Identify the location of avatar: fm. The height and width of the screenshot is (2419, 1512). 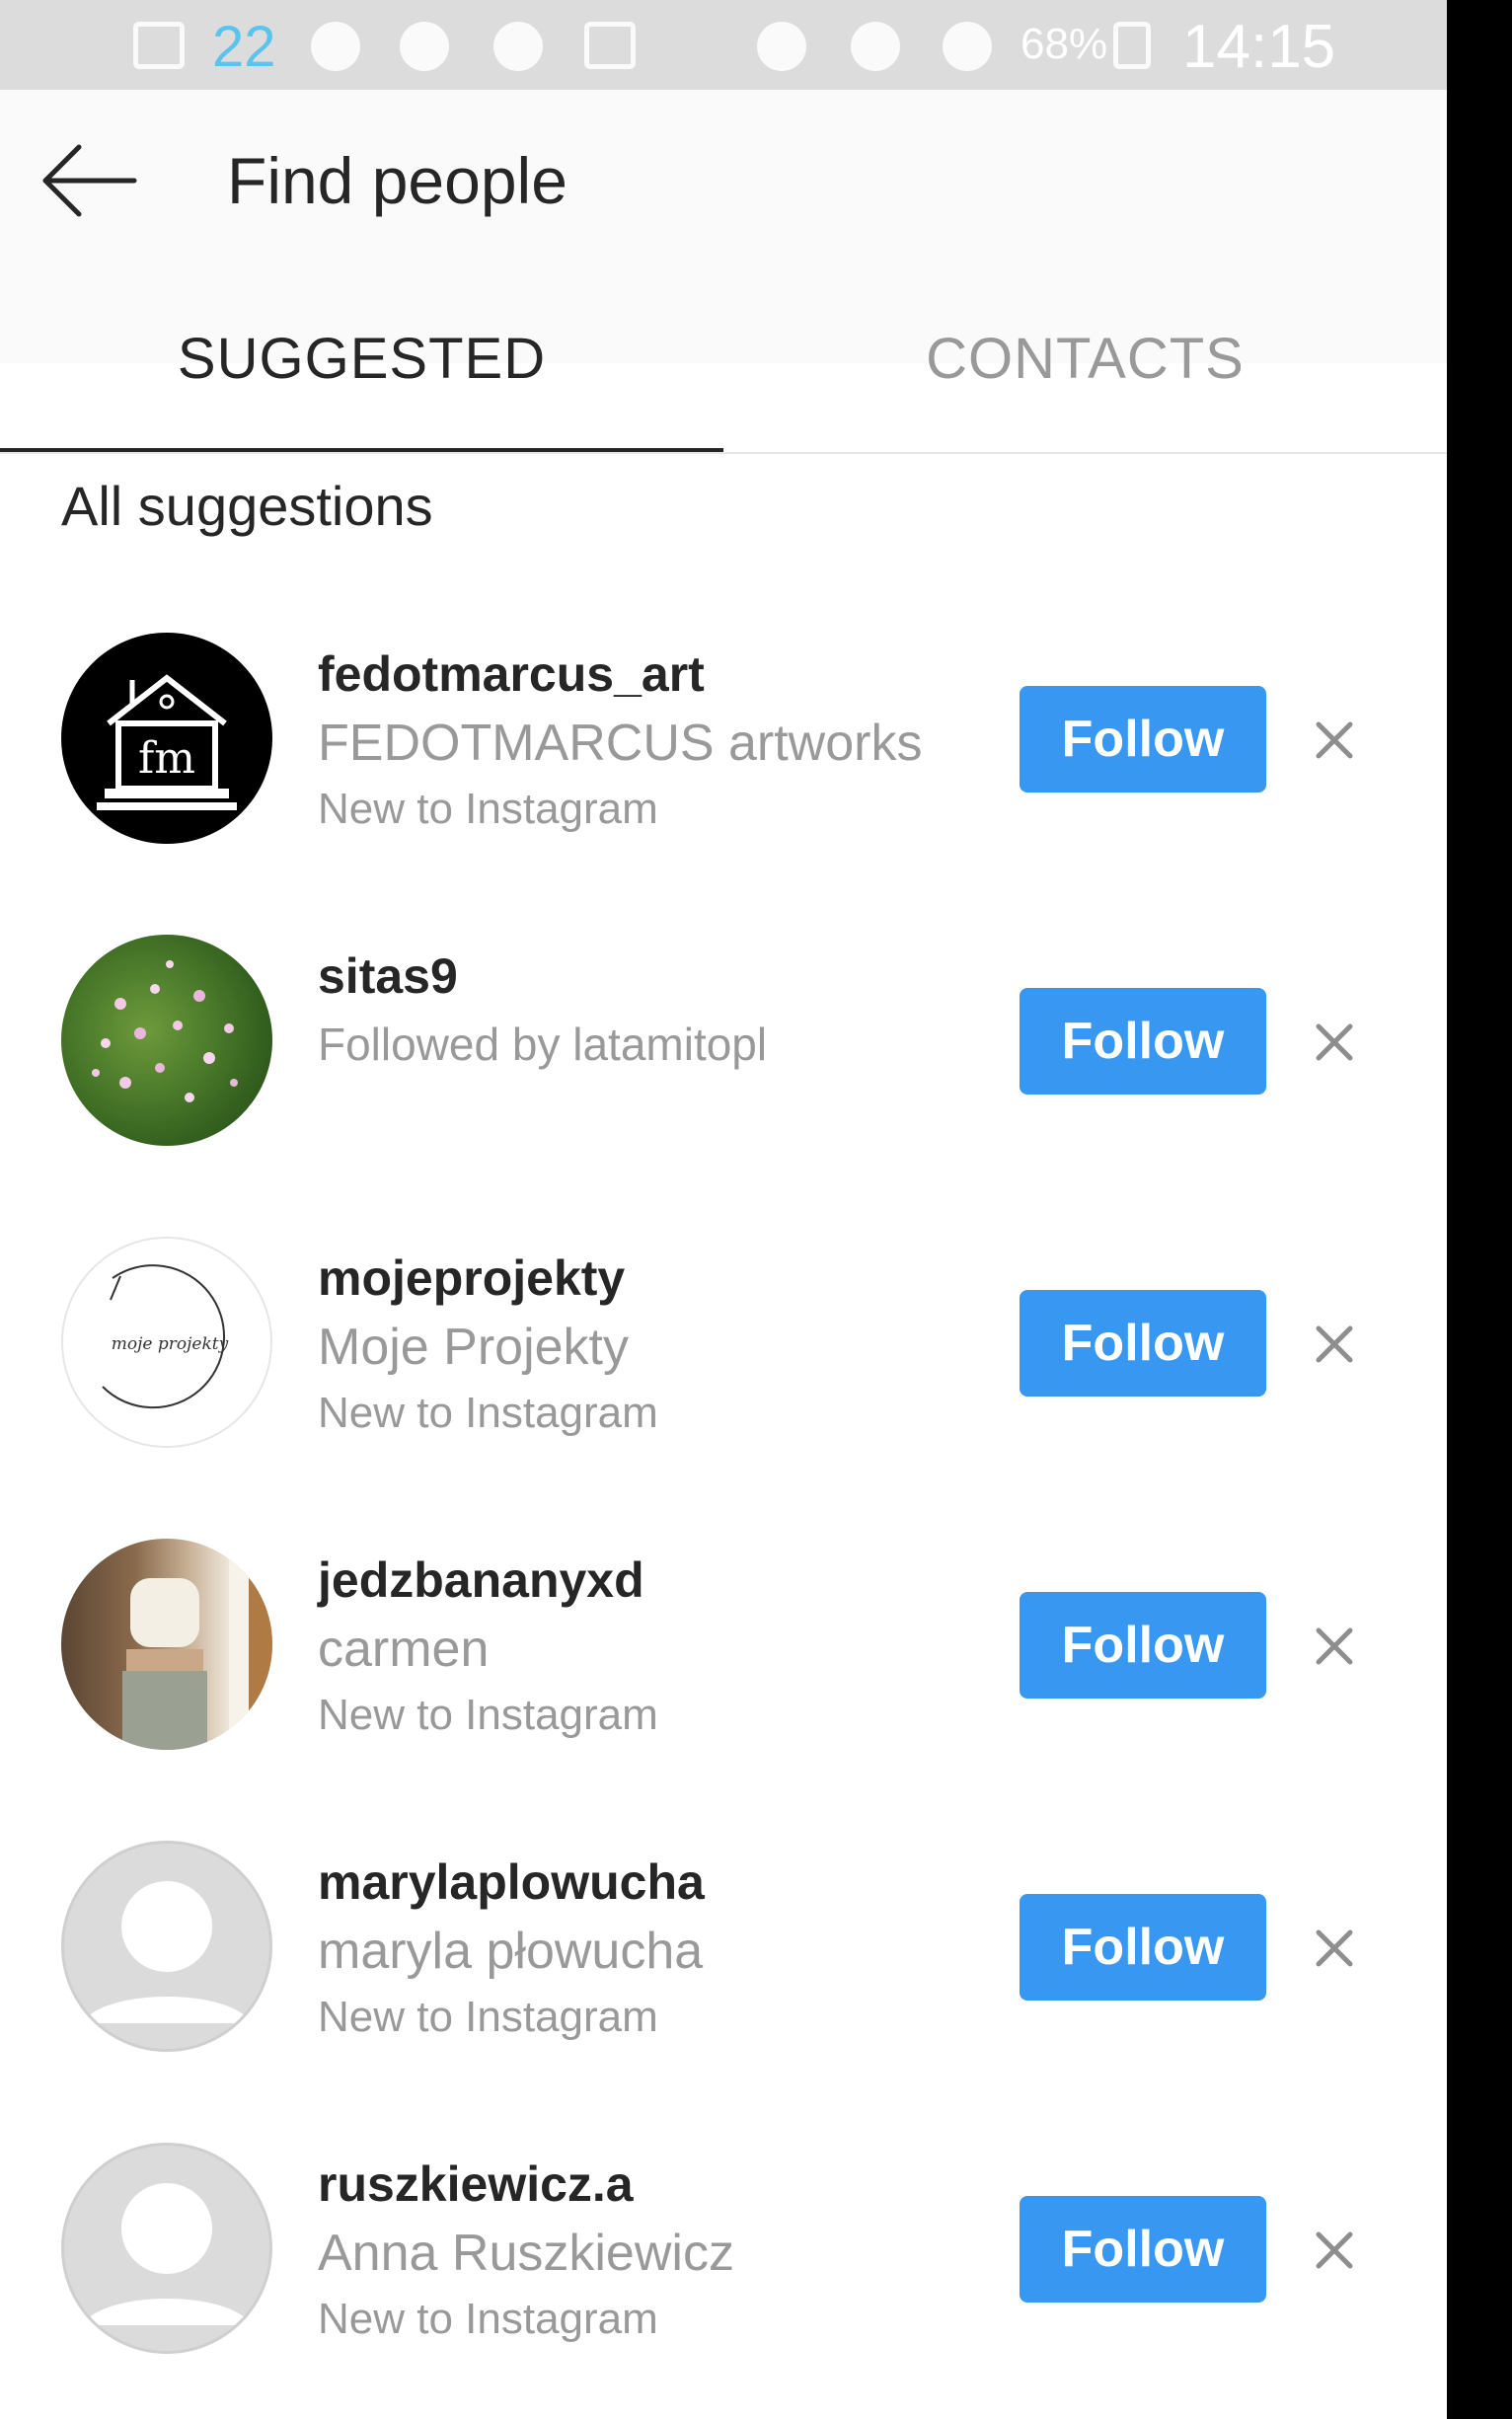
(167, 738).